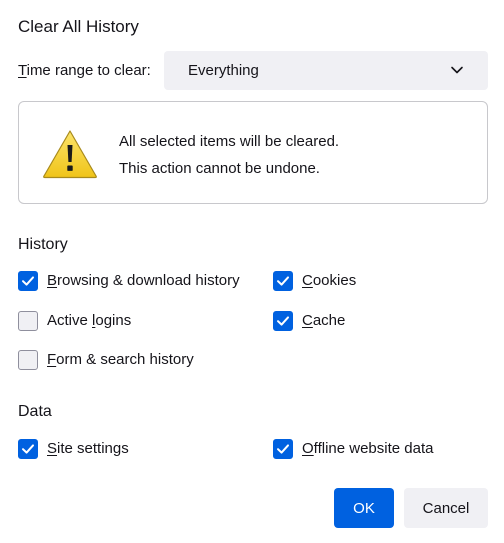 The height and width of the screenshot is (543, 504). I want to click on time-range-value: Everything, so click(223, 70).